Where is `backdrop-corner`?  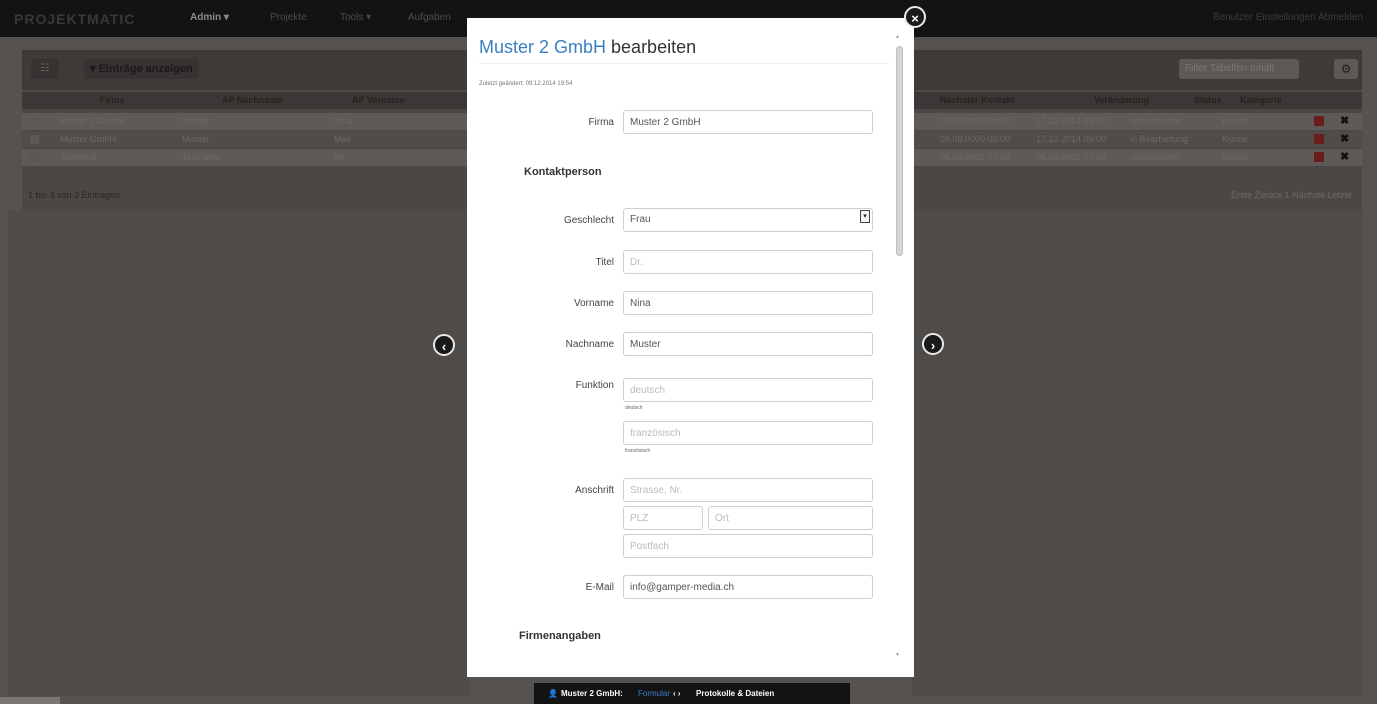 backdrop-corner is located at coordinates (30, 700).